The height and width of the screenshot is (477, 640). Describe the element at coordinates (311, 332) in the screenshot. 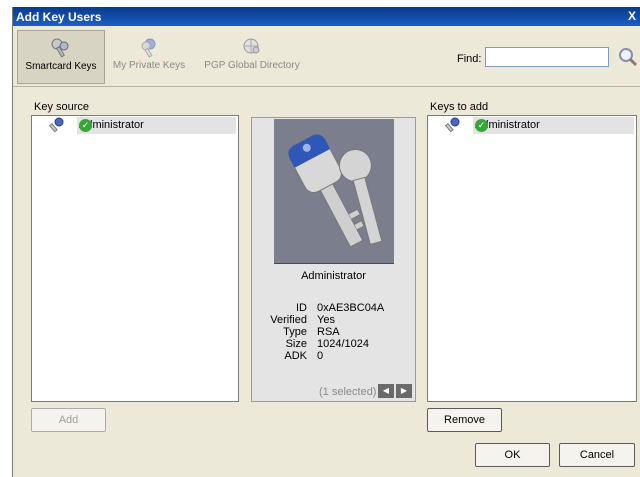

I see `property-row: Type RSA` at that location.